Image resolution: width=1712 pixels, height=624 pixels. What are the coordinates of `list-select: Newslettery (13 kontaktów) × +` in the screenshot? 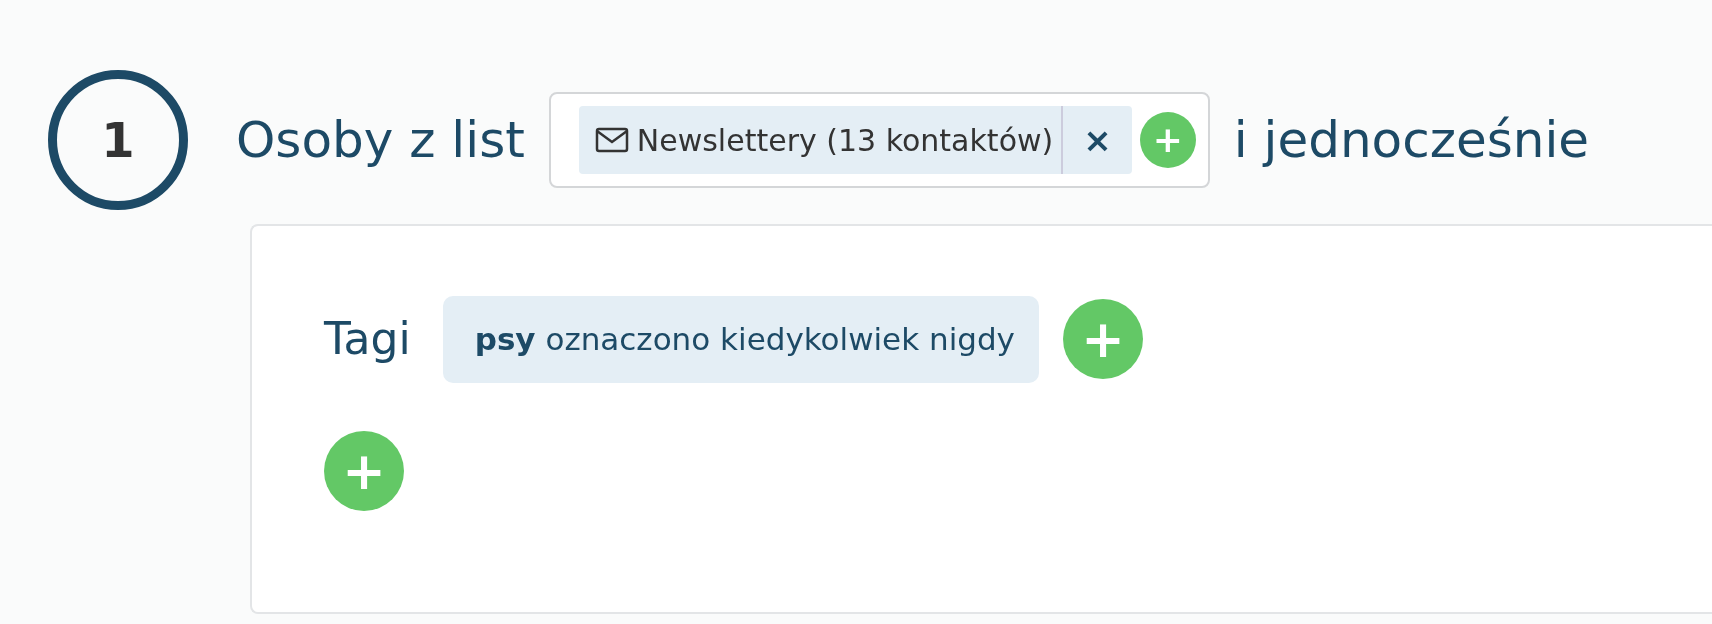 It's located at (879, 140).